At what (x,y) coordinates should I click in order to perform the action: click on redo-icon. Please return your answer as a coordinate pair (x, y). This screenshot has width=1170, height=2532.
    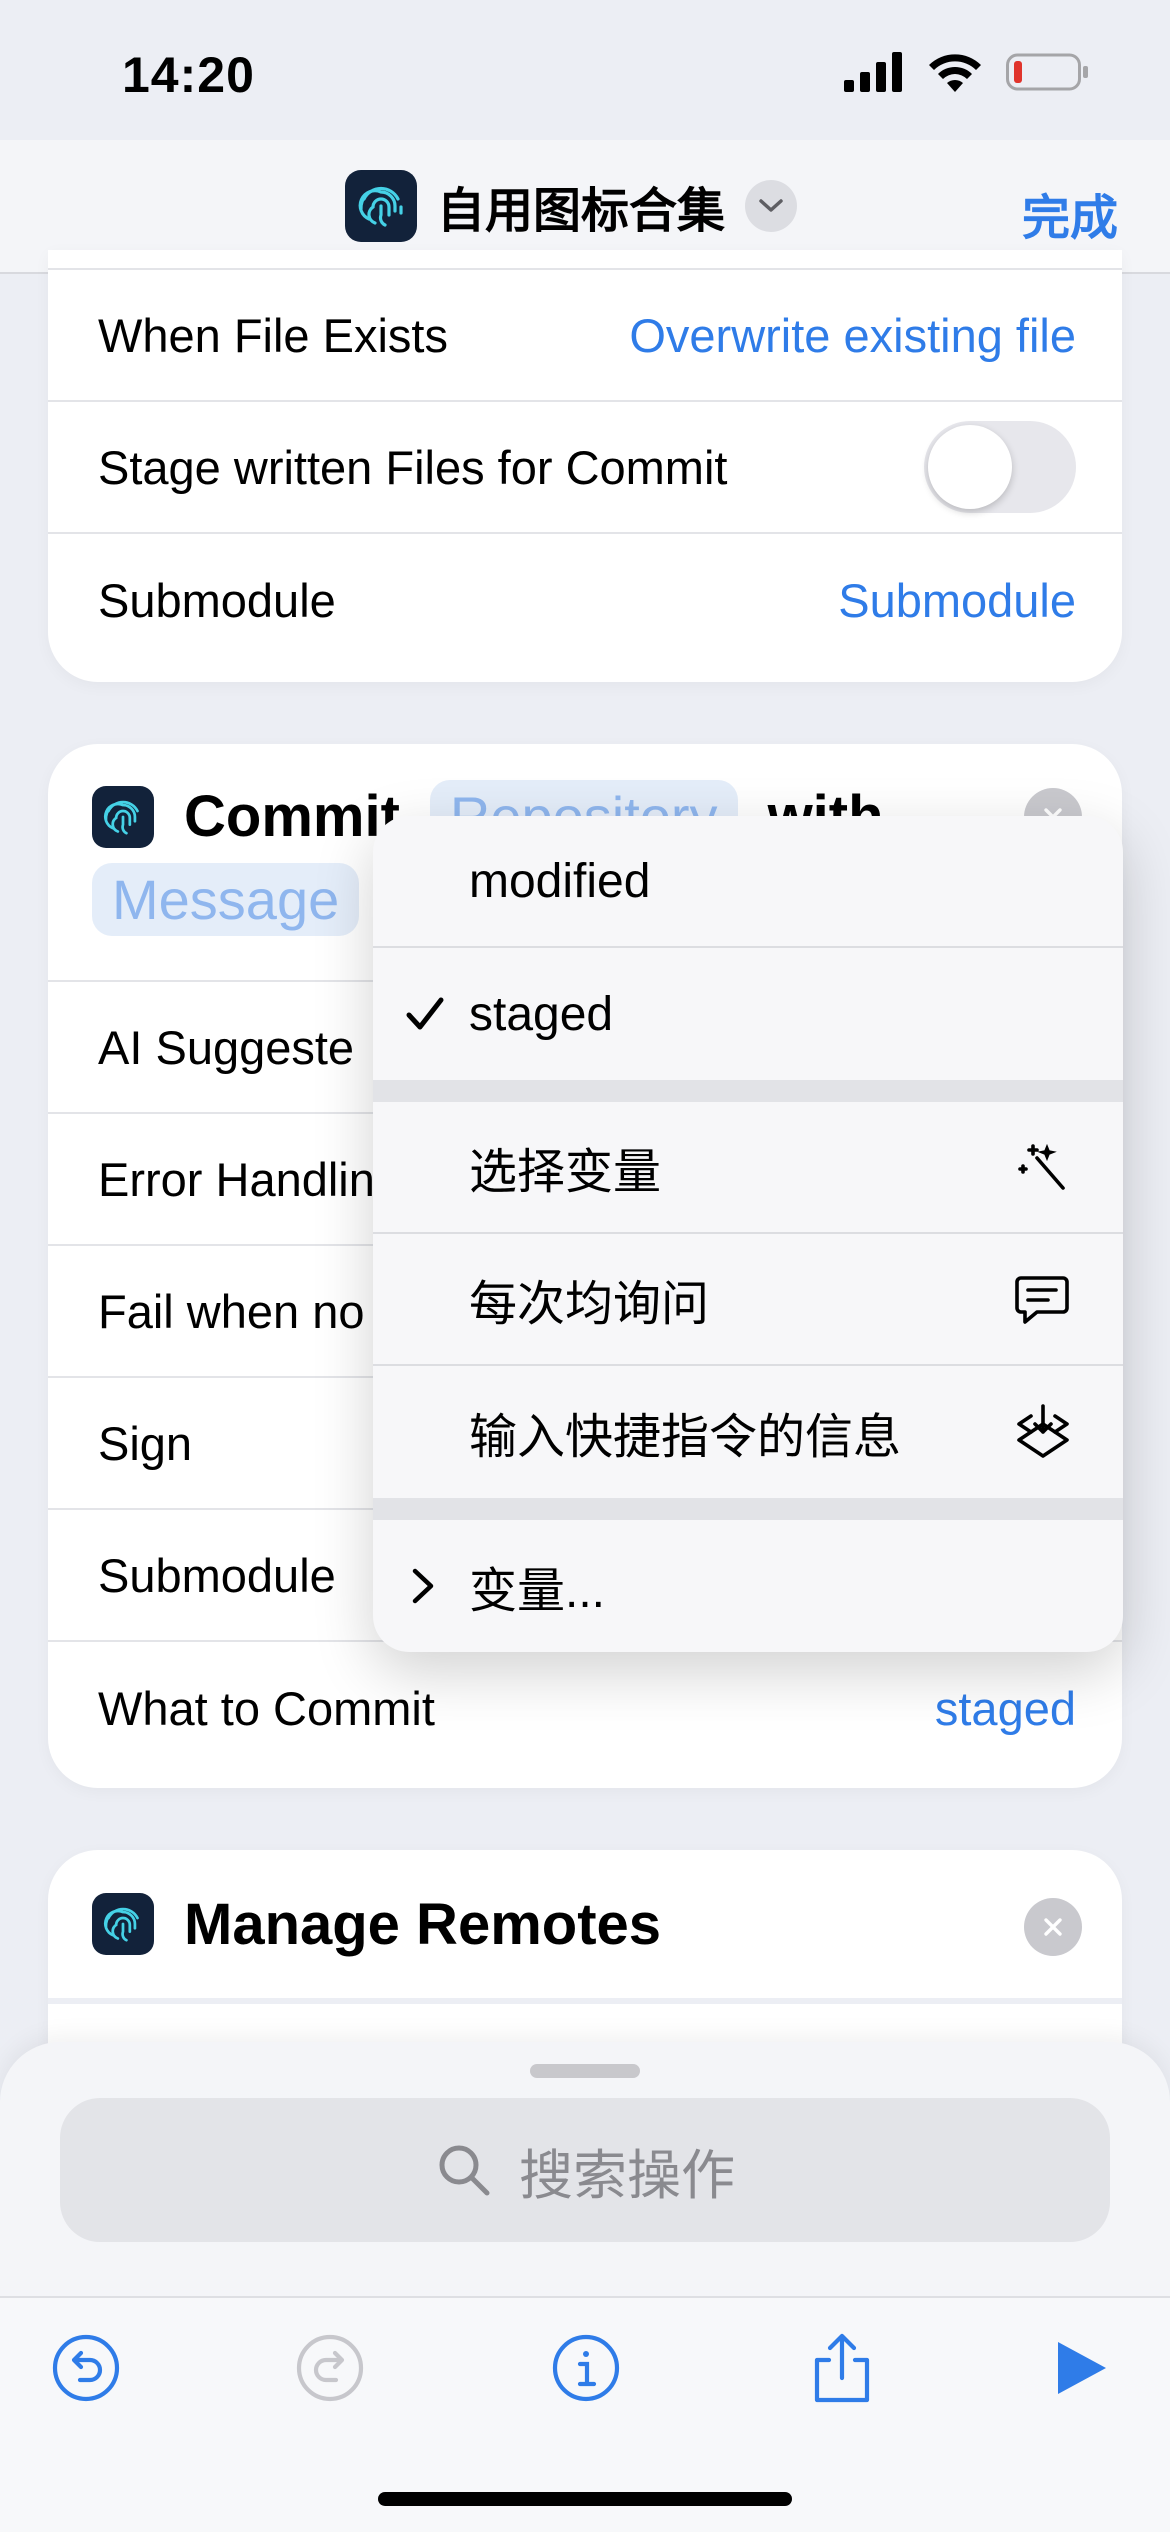
    Looking at the image, I should click on (330, 2368).